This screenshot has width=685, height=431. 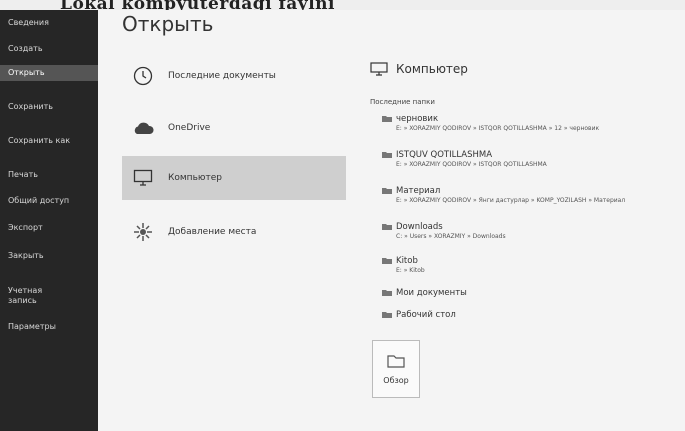 I want to click on sidebar-item-export: Экспорт, so click(x=49, y=228).